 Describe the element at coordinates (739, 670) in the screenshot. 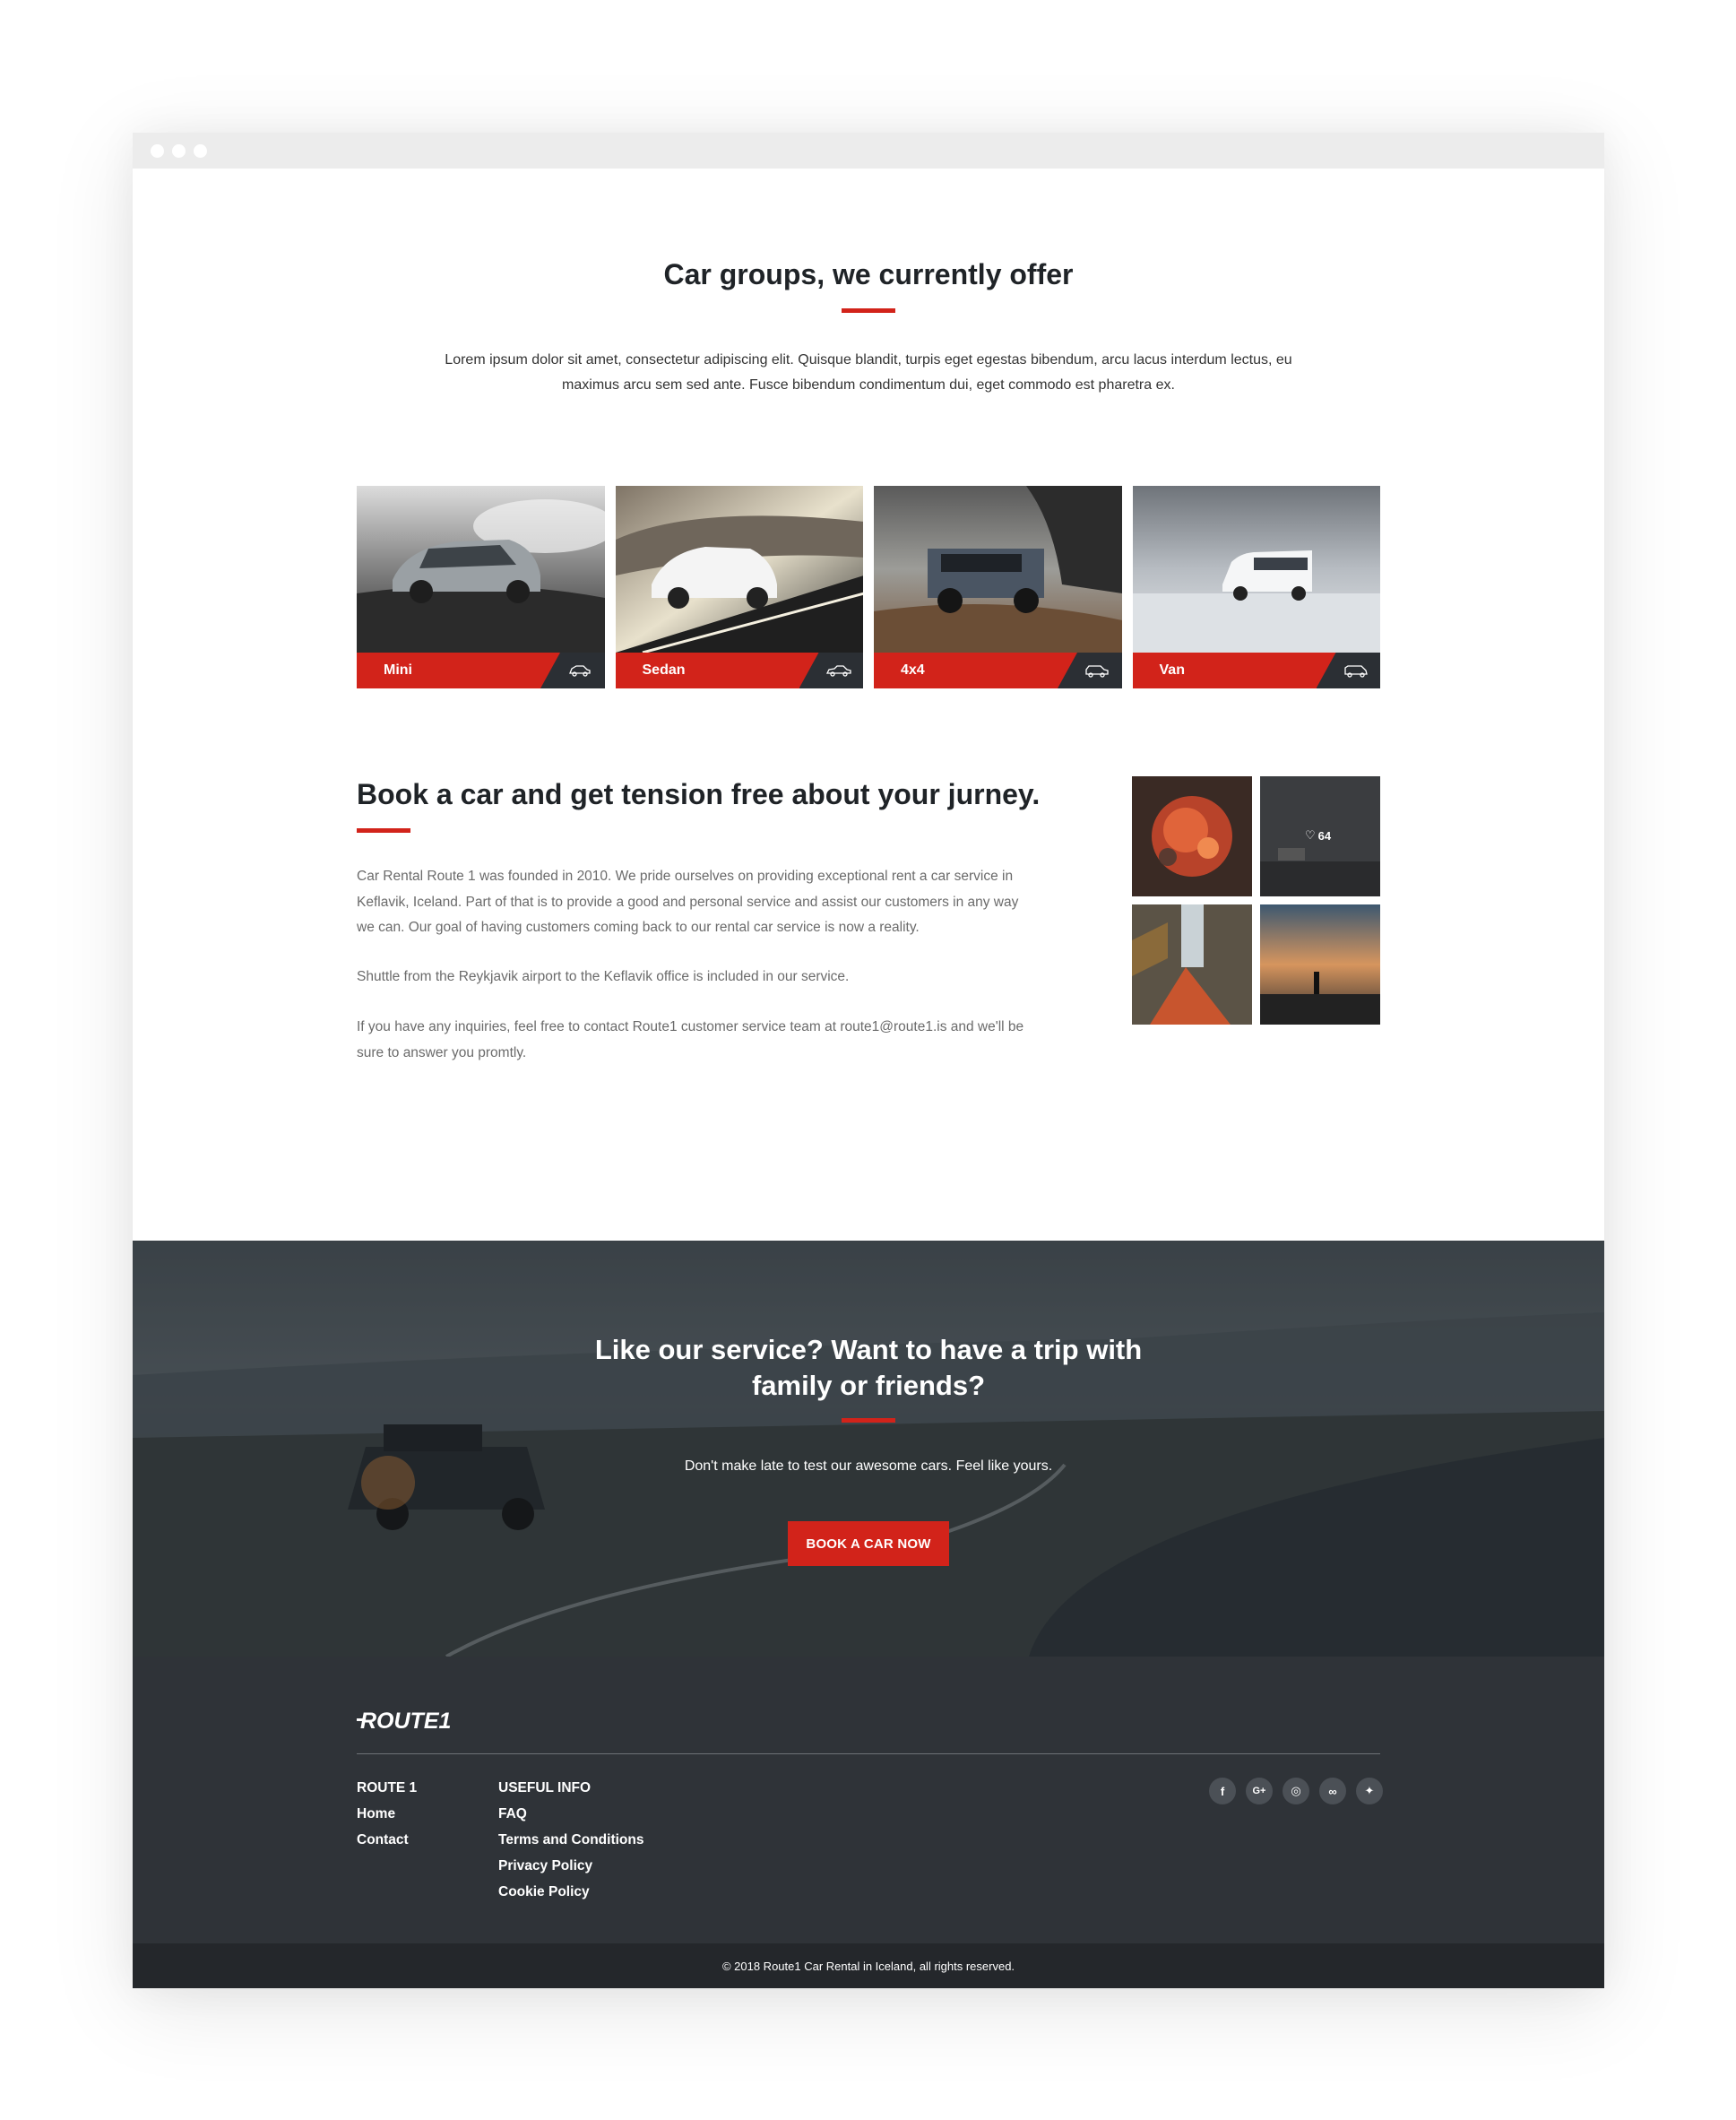

I see `card-label-bar: Sedan` at that location.